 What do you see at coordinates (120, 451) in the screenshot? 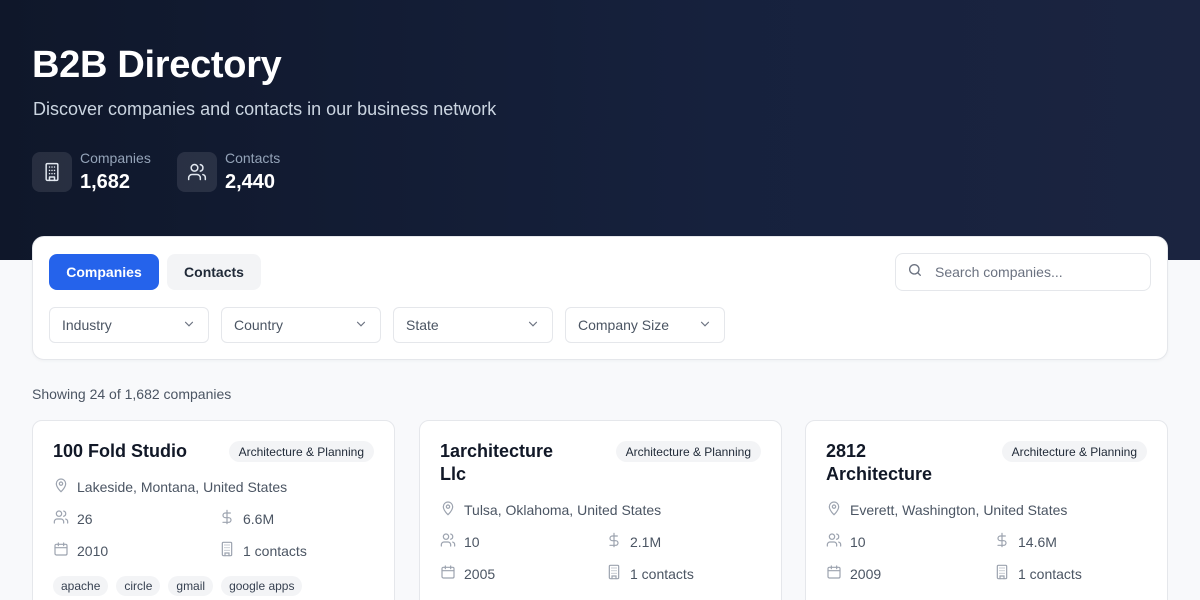
I see `company-name: 100 Fold Studio` at bounding box center [120, 451].